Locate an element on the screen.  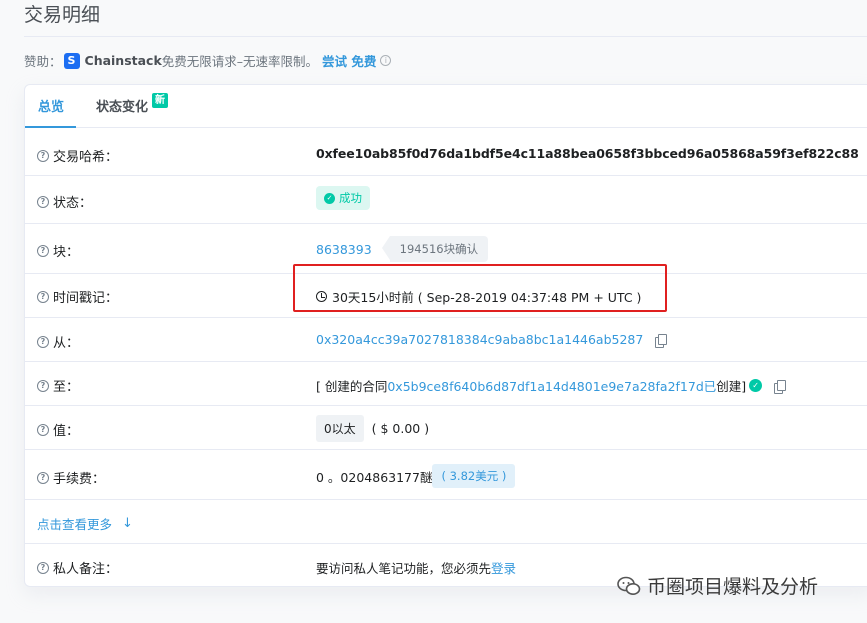
block-value: 8638393 194516块确认 is located at coordinates (402, 249).